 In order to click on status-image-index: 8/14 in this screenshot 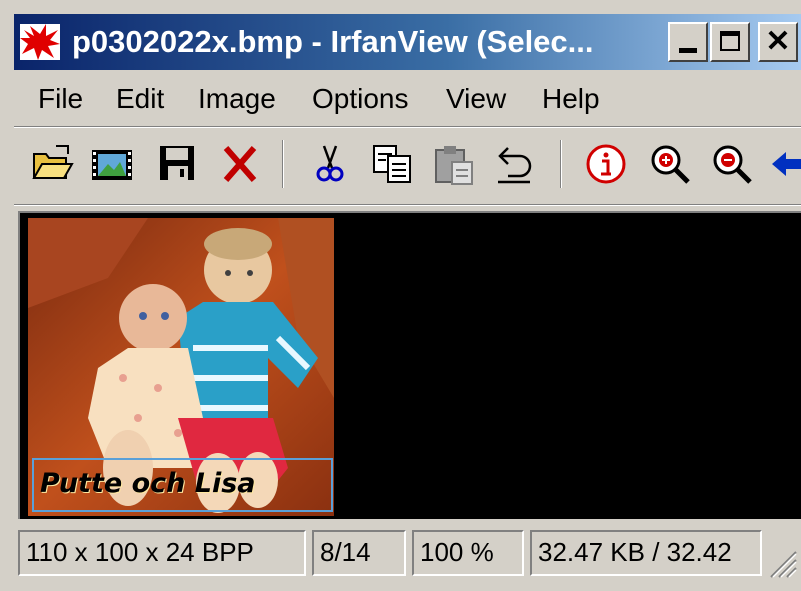, I will do `click(359, 553)`.